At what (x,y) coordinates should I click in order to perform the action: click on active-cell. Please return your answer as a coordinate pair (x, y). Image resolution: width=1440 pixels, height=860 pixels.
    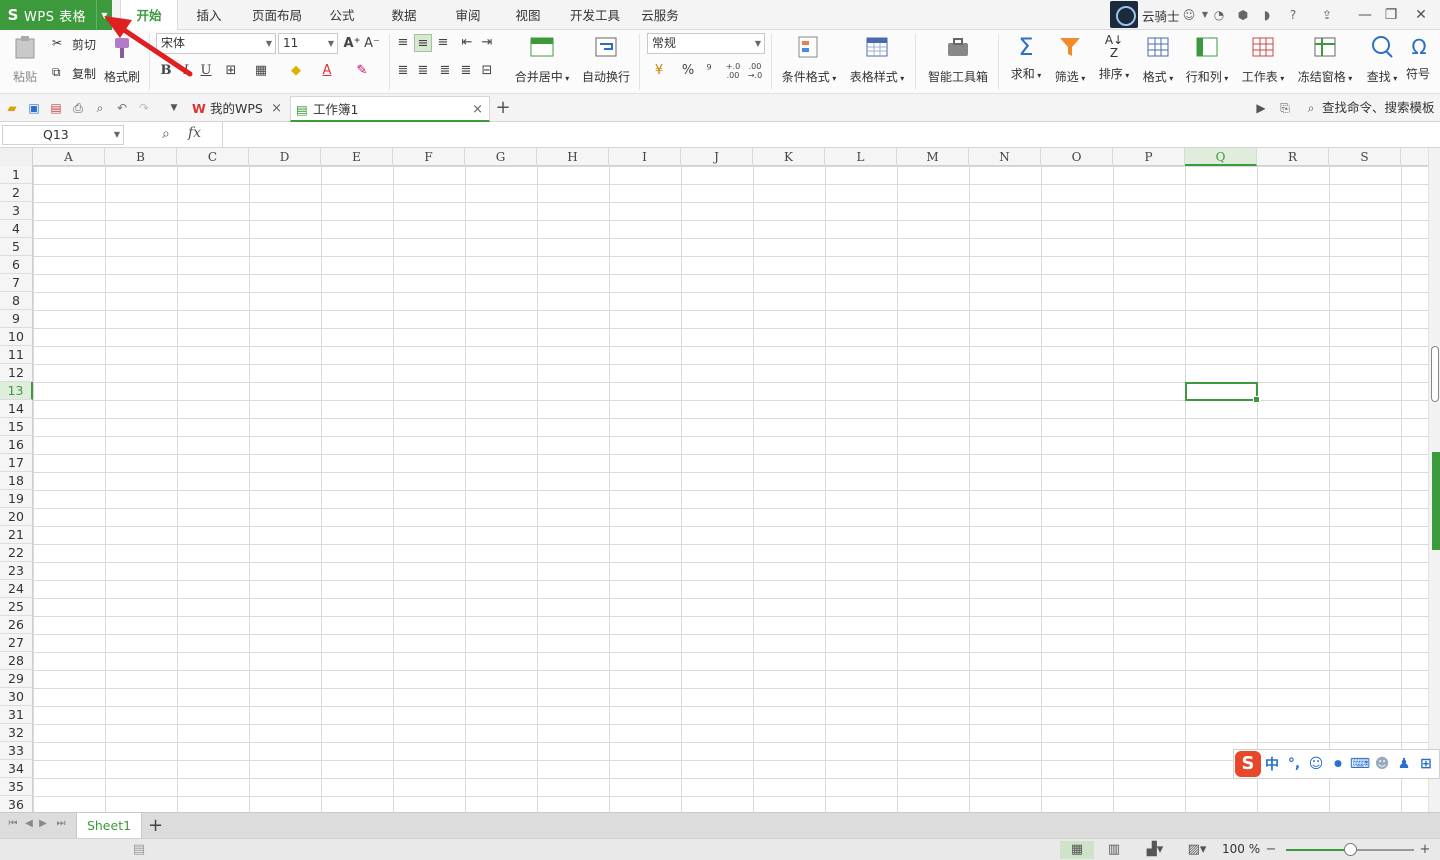
    Looking at the image, I should click on (1222, 392).